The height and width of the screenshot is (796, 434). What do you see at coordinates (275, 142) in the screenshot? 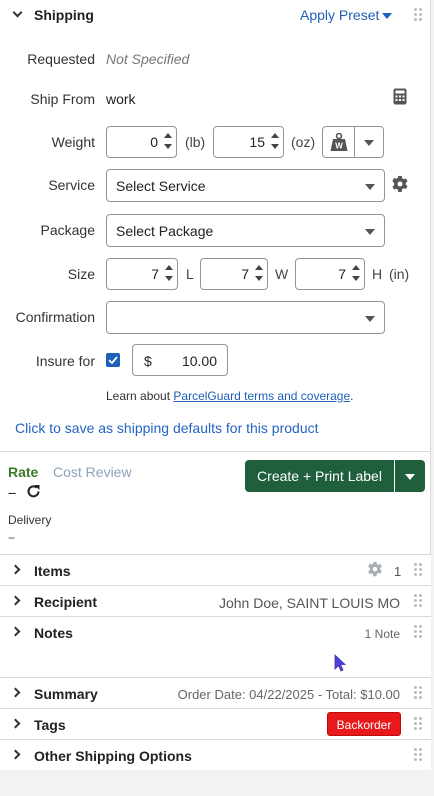
I see `weight-oz-spinner-icon` at bounding box center [275, 142].